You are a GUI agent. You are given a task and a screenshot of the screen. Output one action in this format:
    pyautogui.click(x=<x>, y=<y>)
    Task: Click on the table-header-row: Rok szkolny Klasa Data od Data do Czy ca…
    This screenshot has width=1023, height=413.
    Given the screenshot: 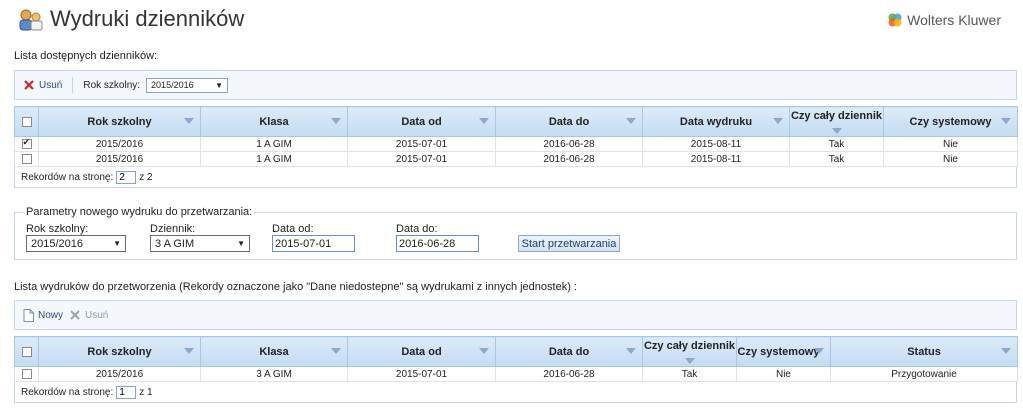 What is the action you would take?
    pyautogui.click(x=516, y=351)
    